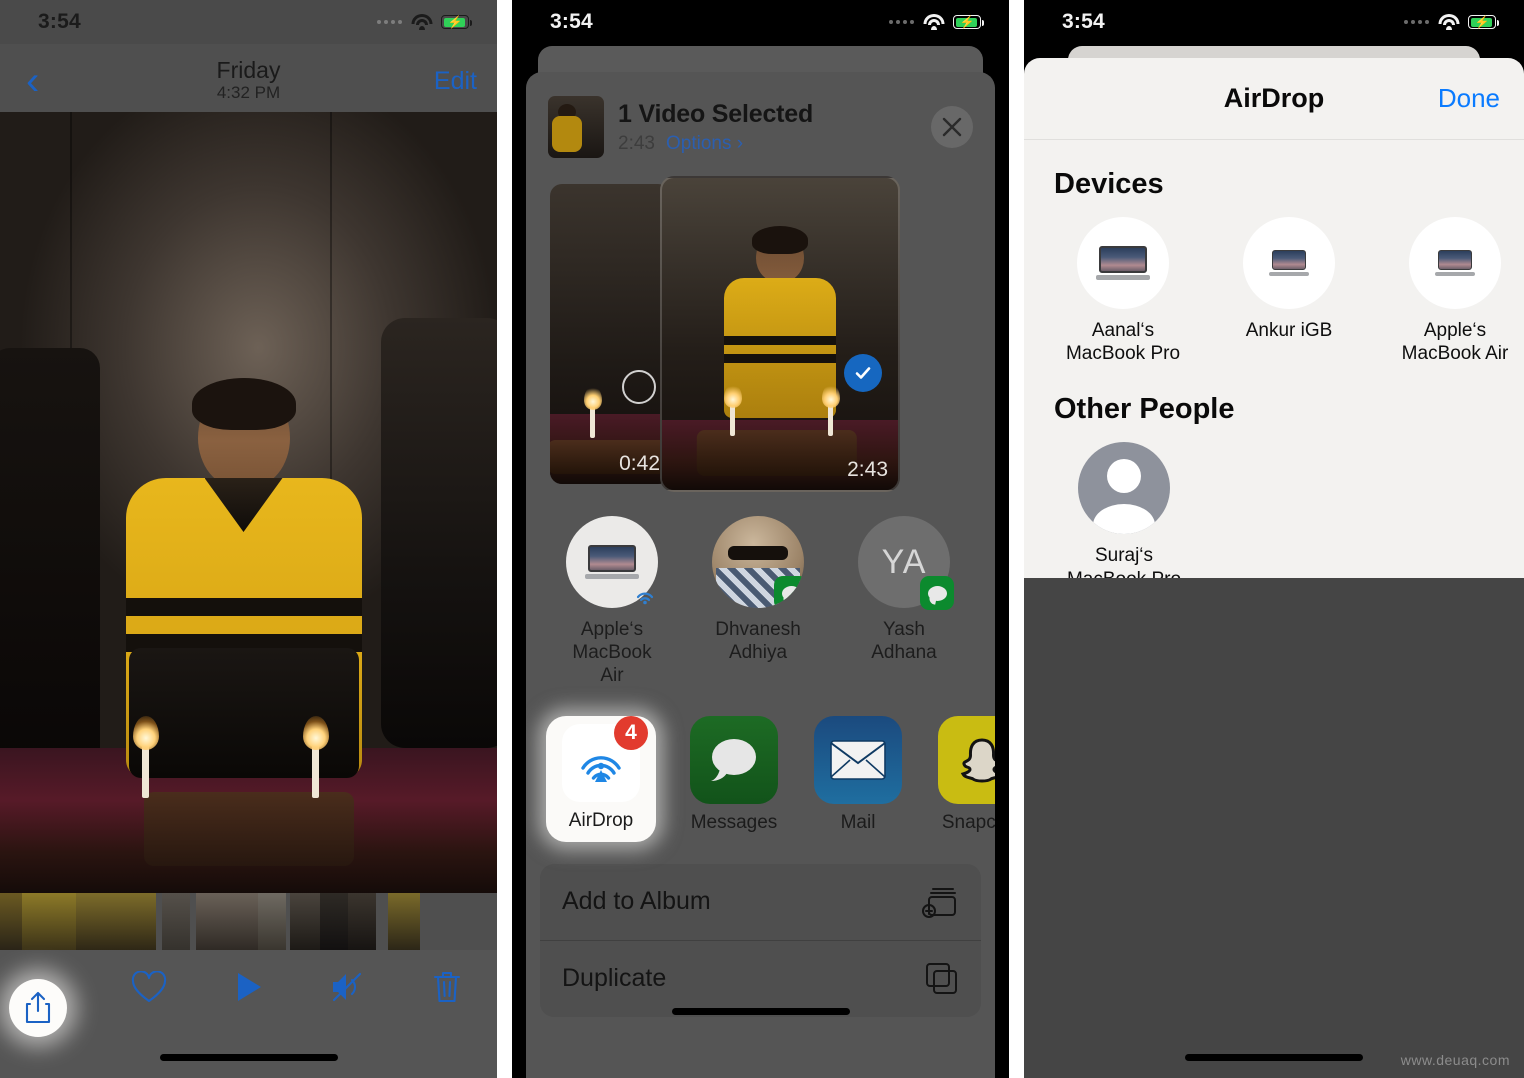 Image resolution: width=1524 pixels, height=1078 pixels. What do you see at coordinates (1144, 409) in the screenshot?
I see `other-people-header: Other People` at bounding box center [1144, 409].